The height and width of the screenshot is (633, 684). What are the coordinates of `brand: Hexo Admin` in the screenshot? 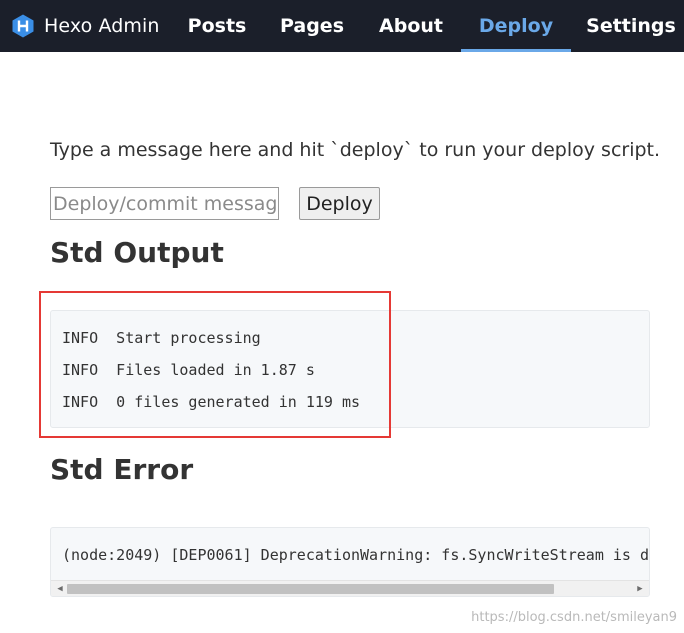 It's located at (86, 26).